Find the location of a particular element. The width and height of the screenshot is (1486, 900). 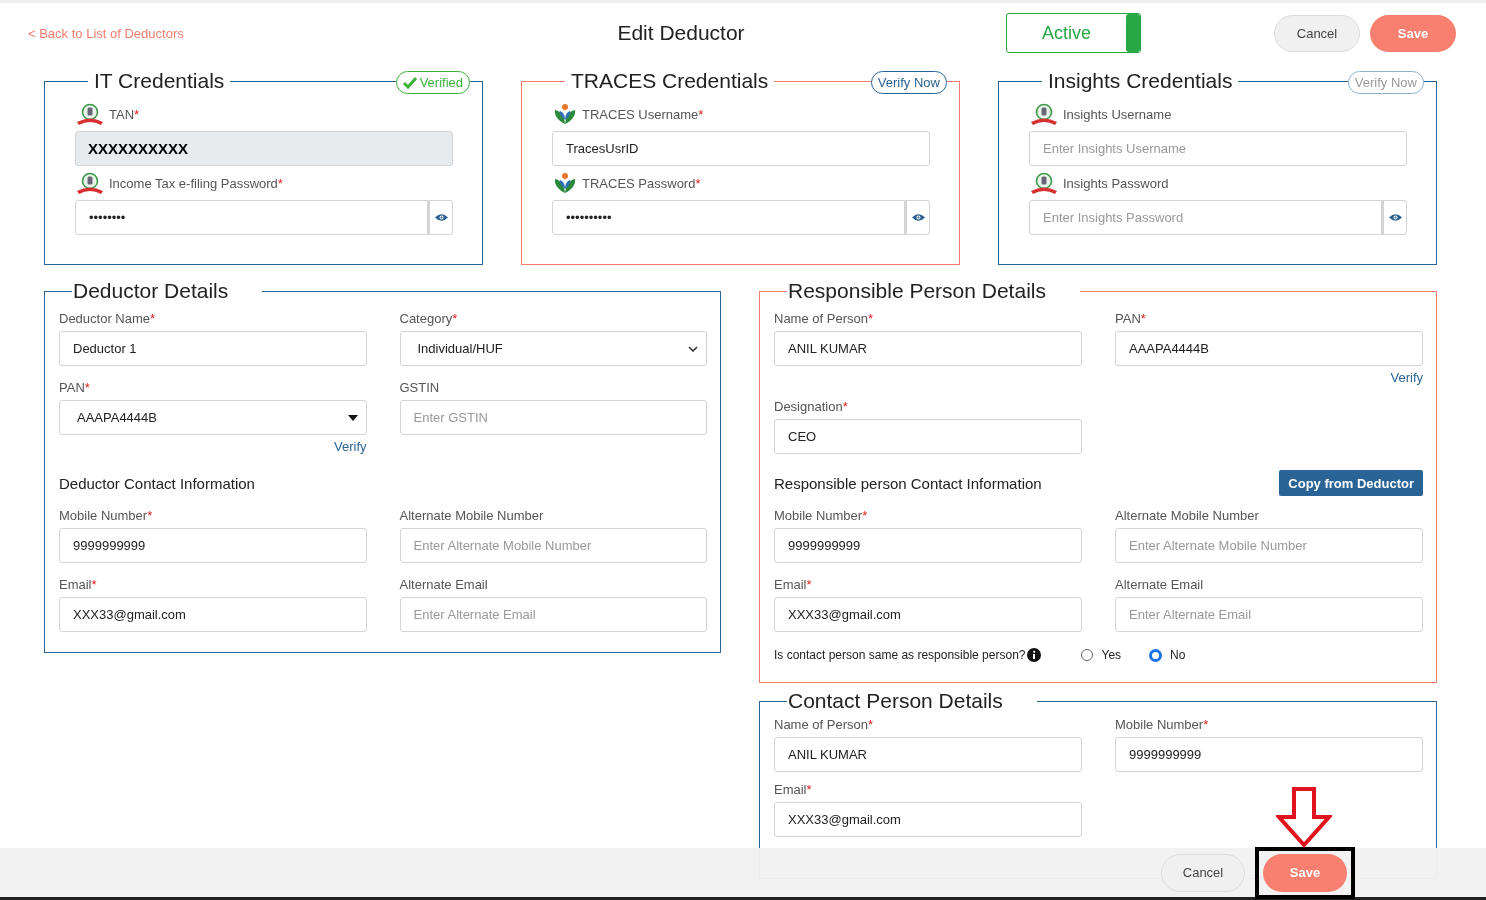

input-field: XXXXXXXXXX is located at coordinates (264, 148).